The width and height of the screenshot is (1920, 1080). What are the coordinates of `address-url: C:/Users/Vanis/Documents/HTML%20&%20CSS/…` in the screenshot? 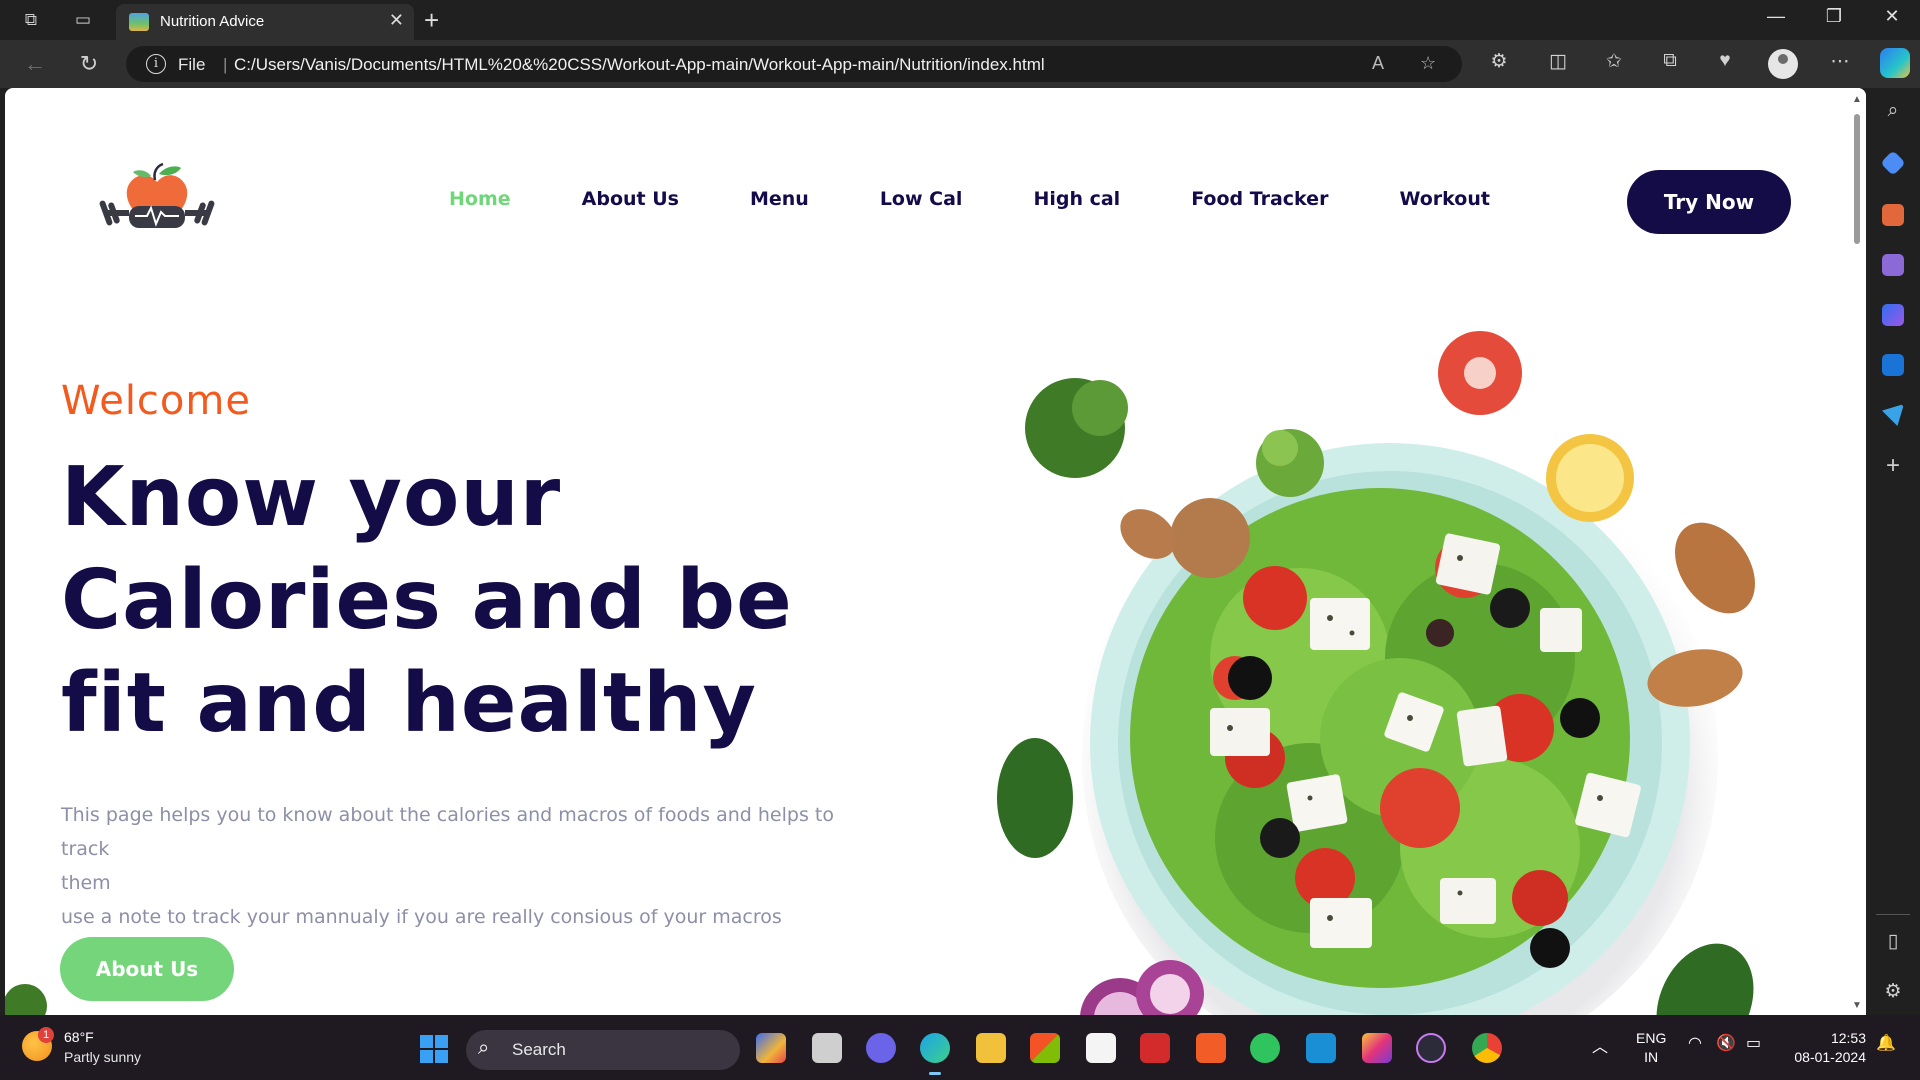 It's located at (639, 65).